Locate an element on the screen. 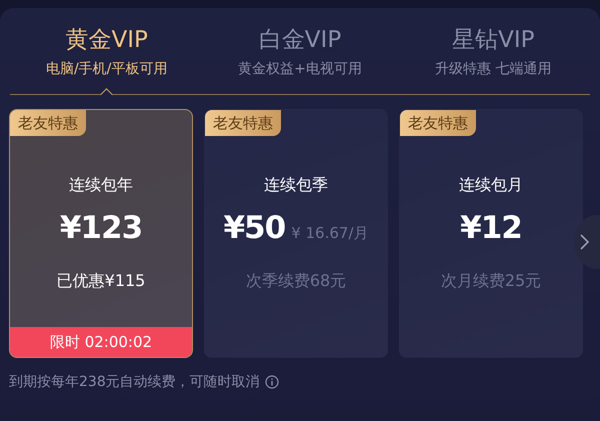 The height and width of the screenshot is (421, 600). countdown-timer: 限时 02:00:02 is located at coordinates (101, 342).